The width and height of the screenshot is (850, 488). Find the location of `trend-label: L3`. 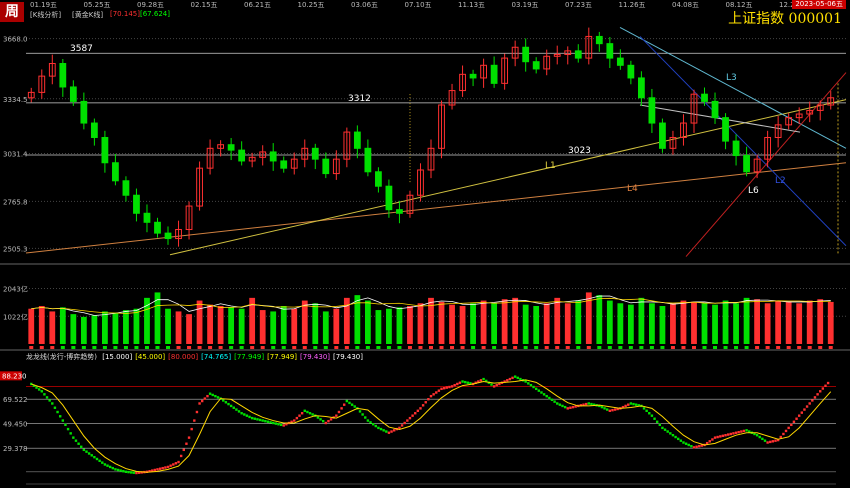

trend-label: L3 is located at coordinates (731, 78).